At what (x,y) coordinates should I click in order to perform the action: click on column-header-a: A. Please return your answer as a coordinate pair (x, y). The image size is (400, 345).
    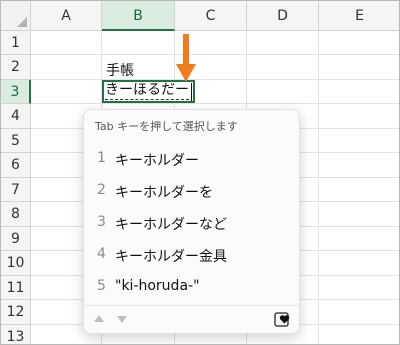
    Looking at the image, I should click on (66, 16).